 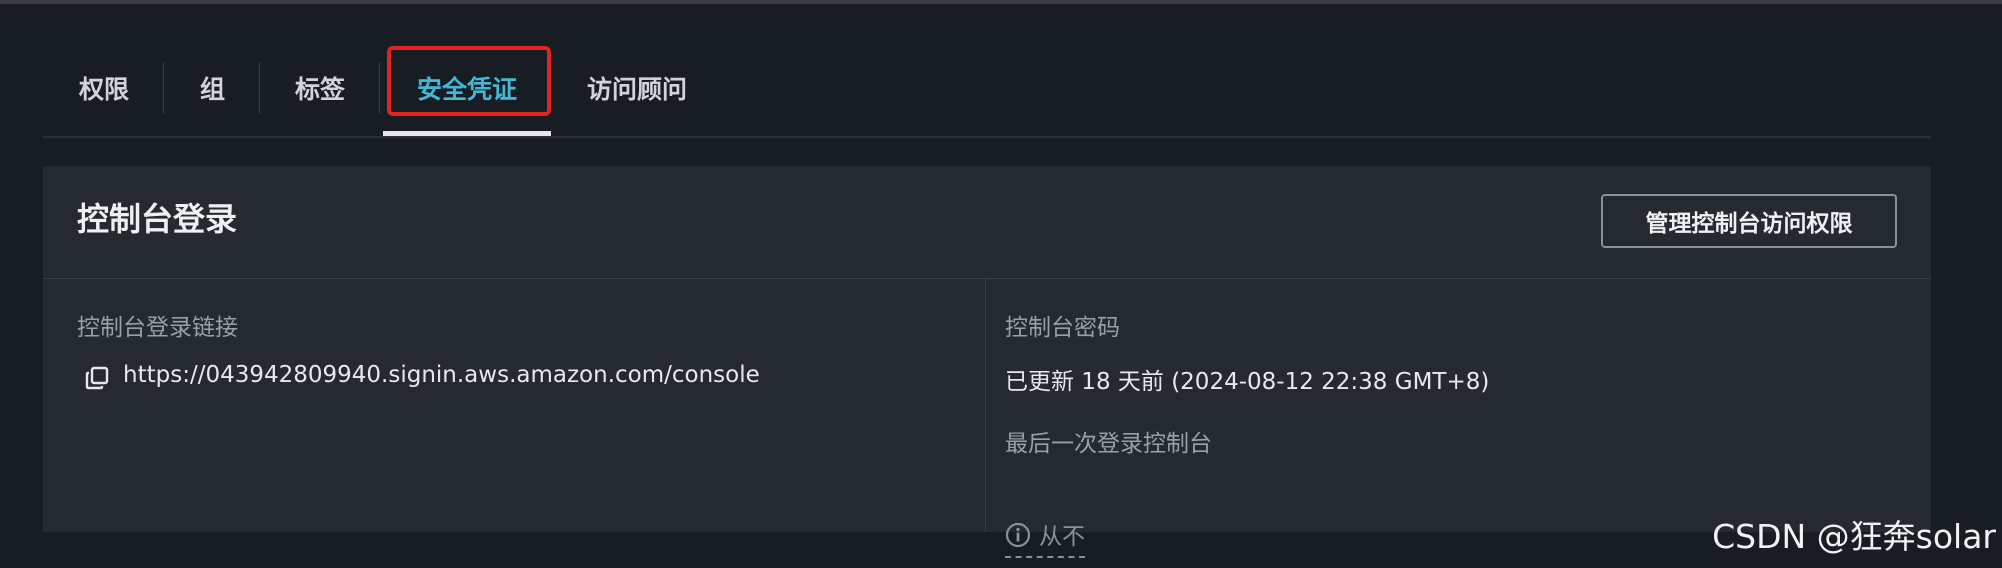 What do you see at coordinates (1247, 382) in the screenshot?
I see `password-updated-value: 已更新 18 天前 (2024-08-12 22:38 GMT+8)` at bounding box center [1247, 382].